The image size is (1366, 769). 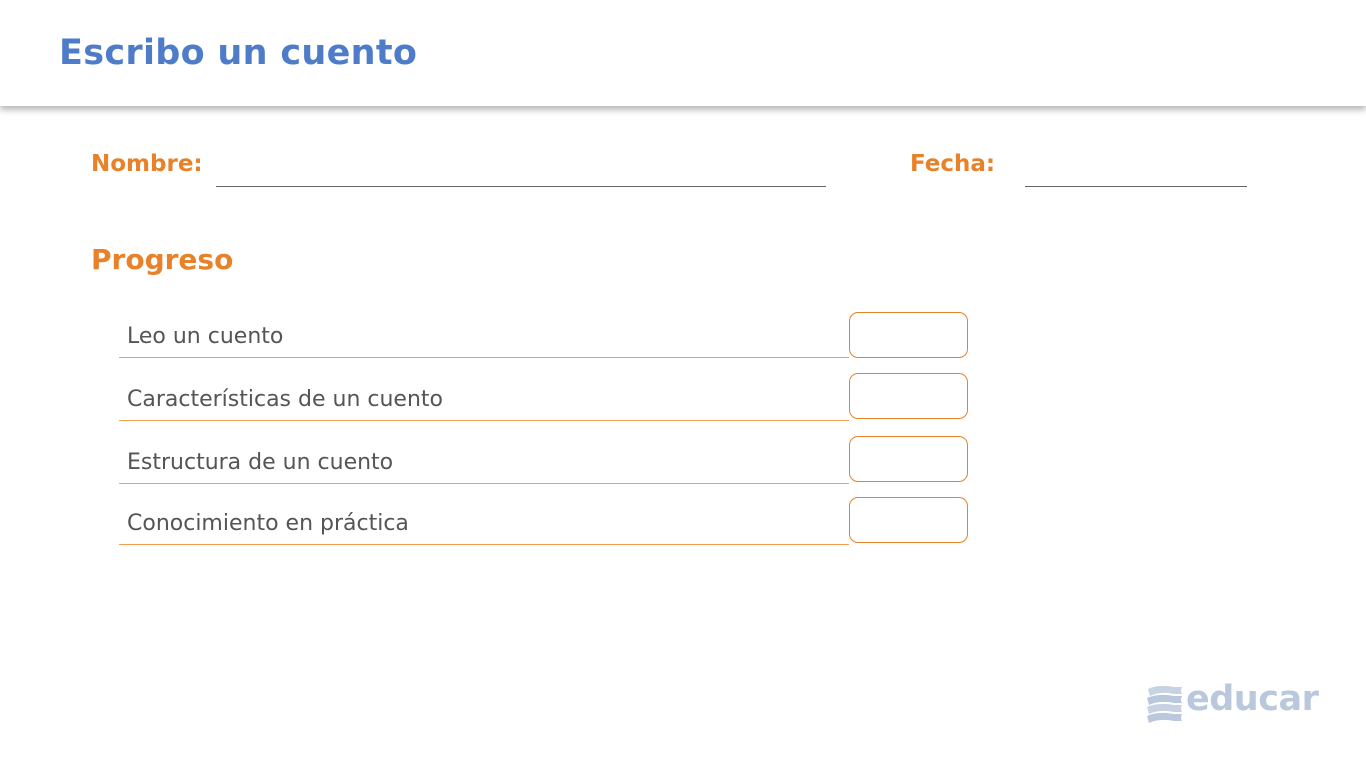 I want to click on header-bar: Escribo un cuento, so click(x=683, y=53).